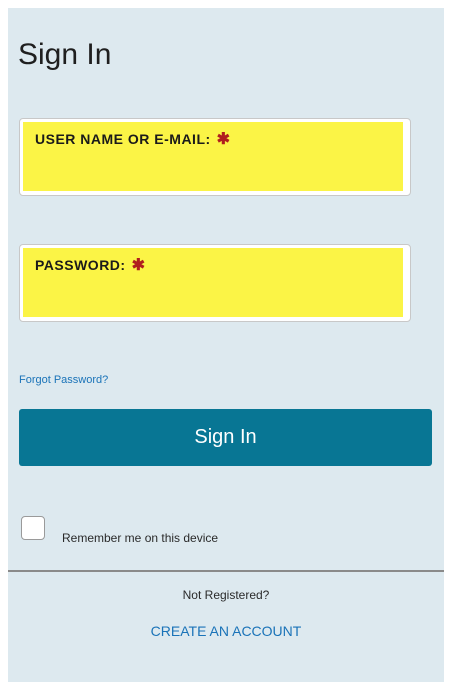 The image size is (459, 682). What do you see at coordinates (80, 265) in the screenshot?
I see `password-label-text: PASSWORD:` at bounding box center [80, 265].